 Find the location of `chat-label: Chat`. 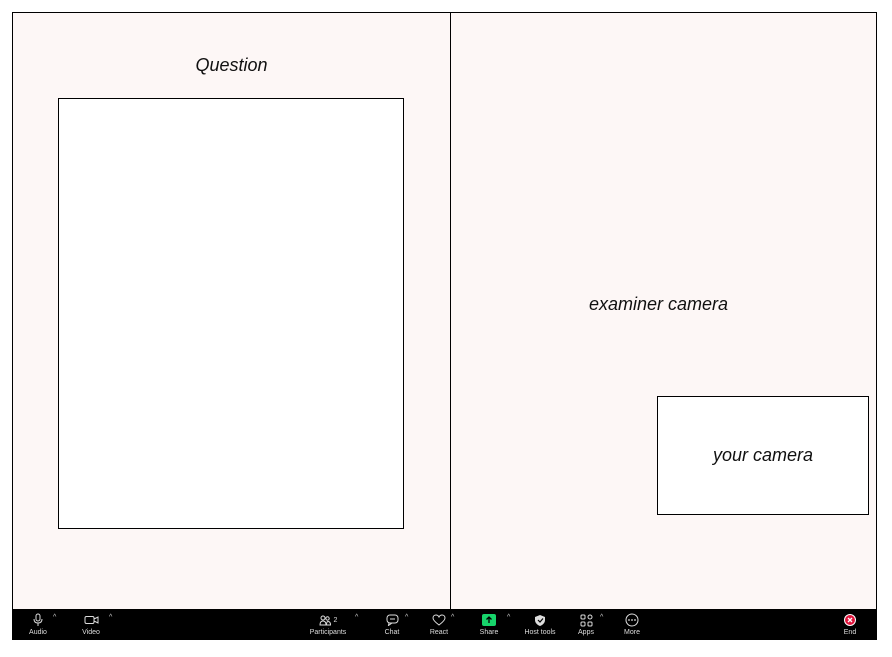

chat-label: Chat is located at coordinates (392, 632).